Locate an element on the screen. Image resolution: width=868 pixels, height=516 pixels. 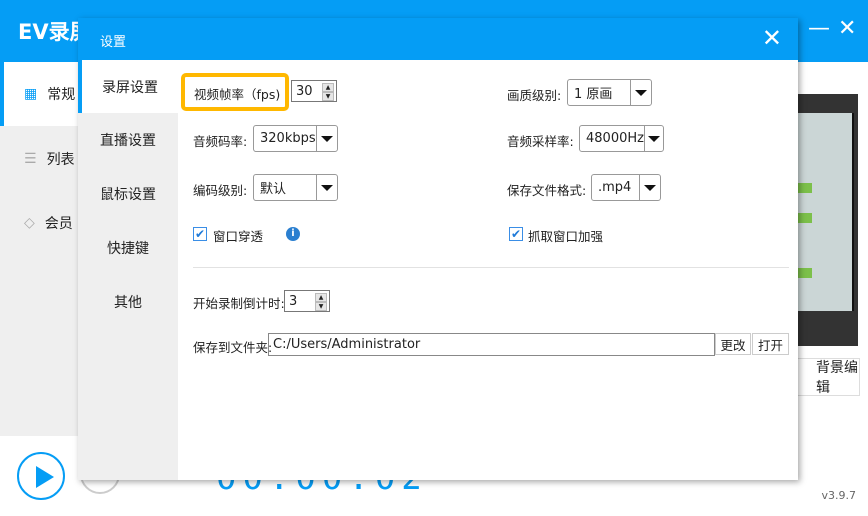
open-folder-button: 打开 is located at coordinates (770, 344).